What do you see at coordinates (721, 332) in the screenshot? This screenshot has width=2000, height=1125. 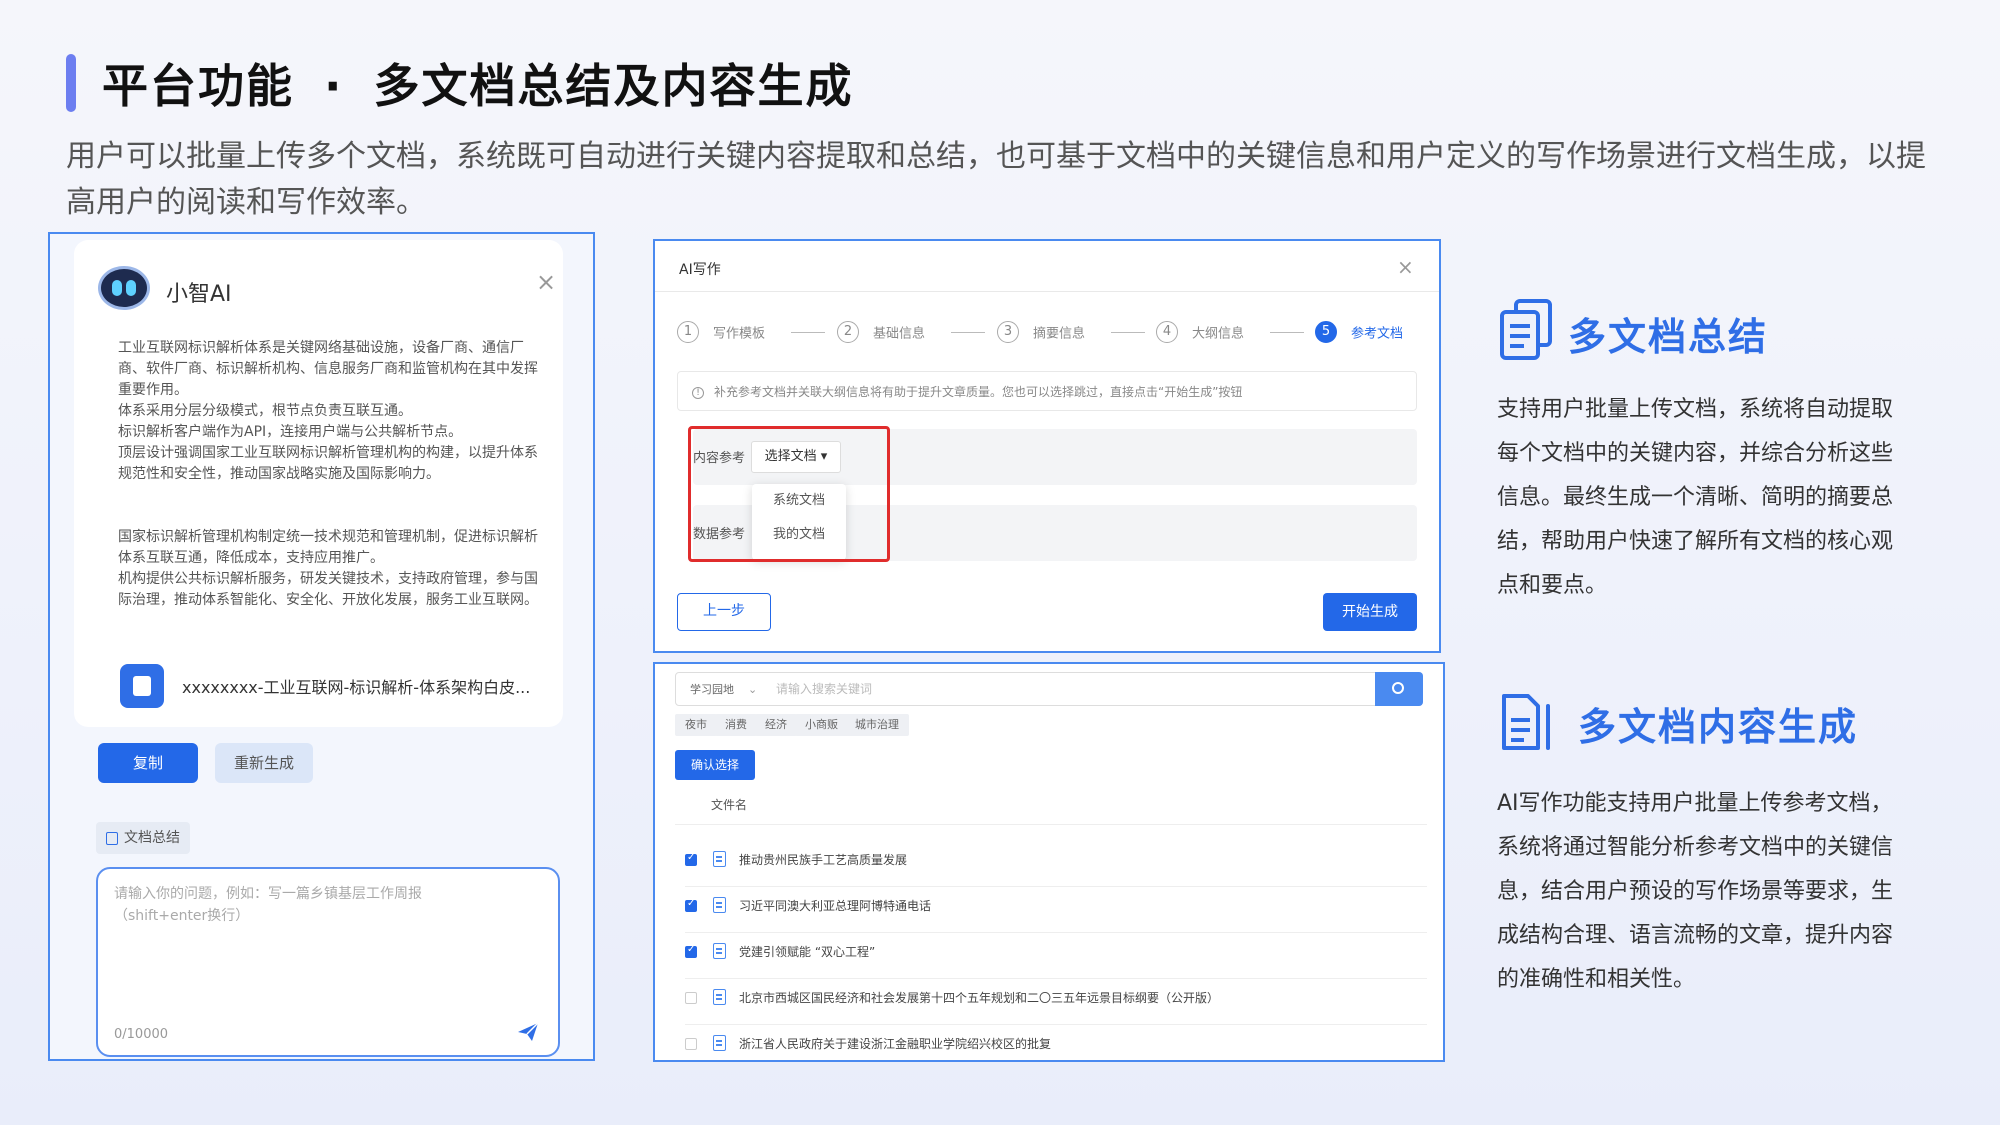 I see `step-1: 1 写作模板` at bounding box center [721, 332].